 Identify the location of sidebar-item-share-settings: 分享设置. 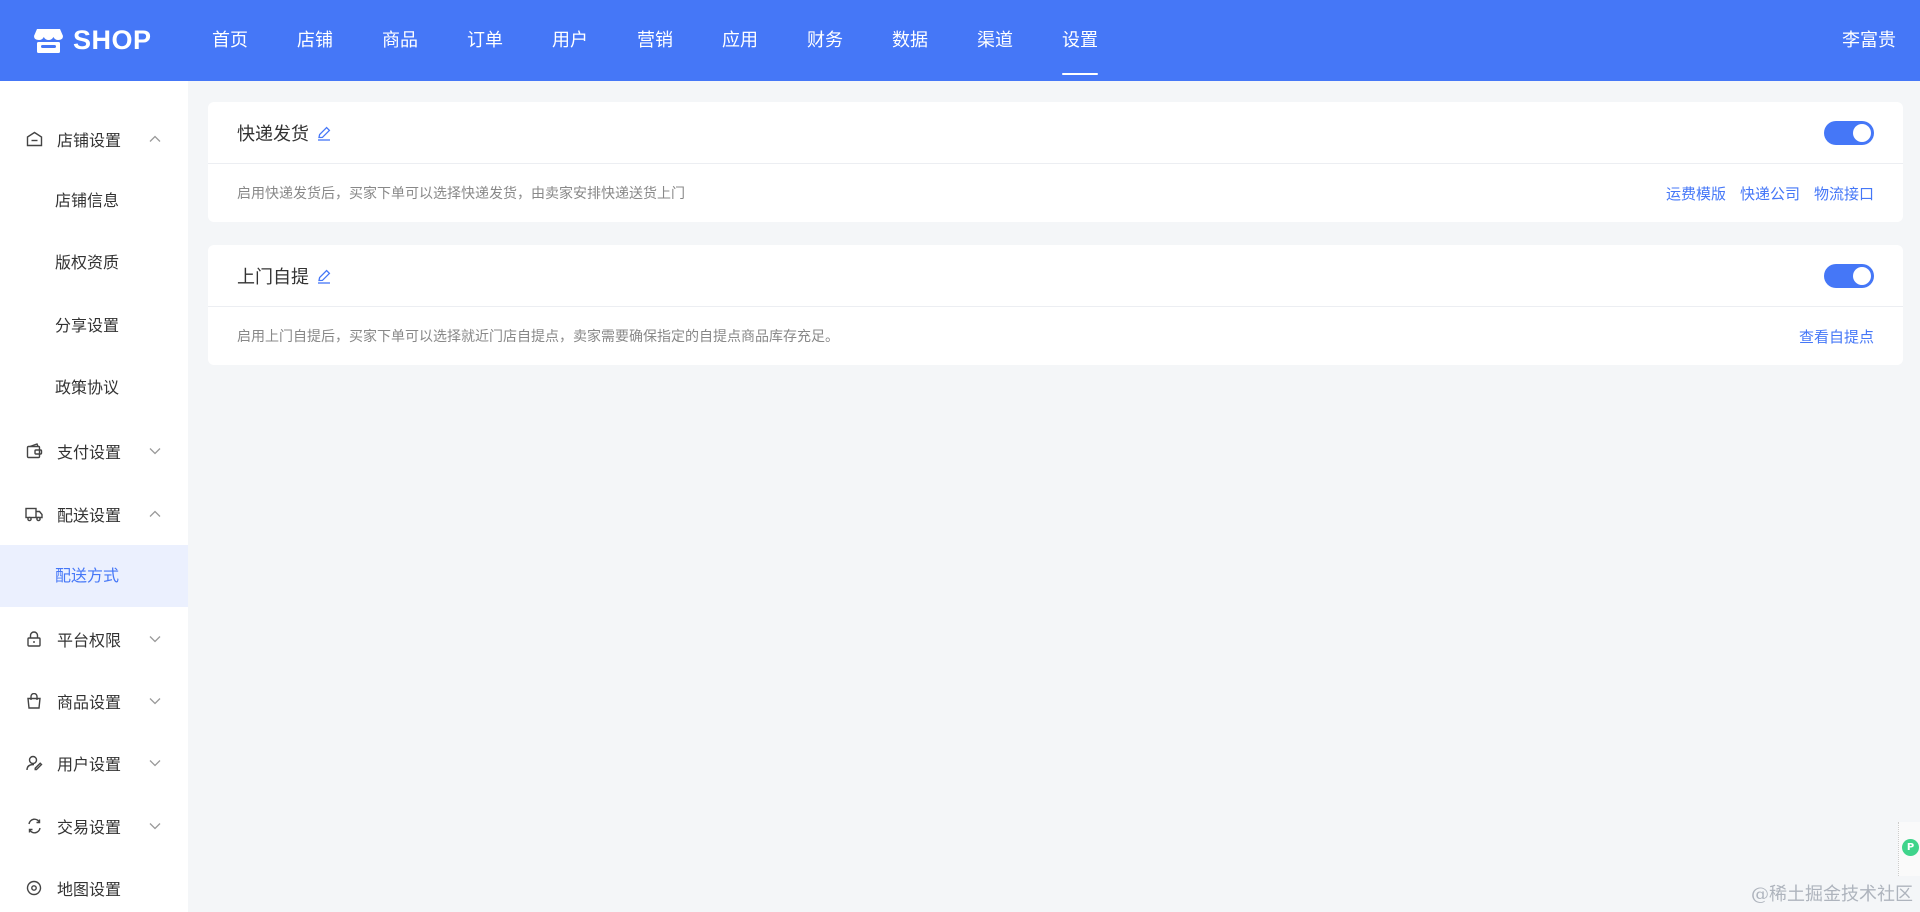
(94, 326).